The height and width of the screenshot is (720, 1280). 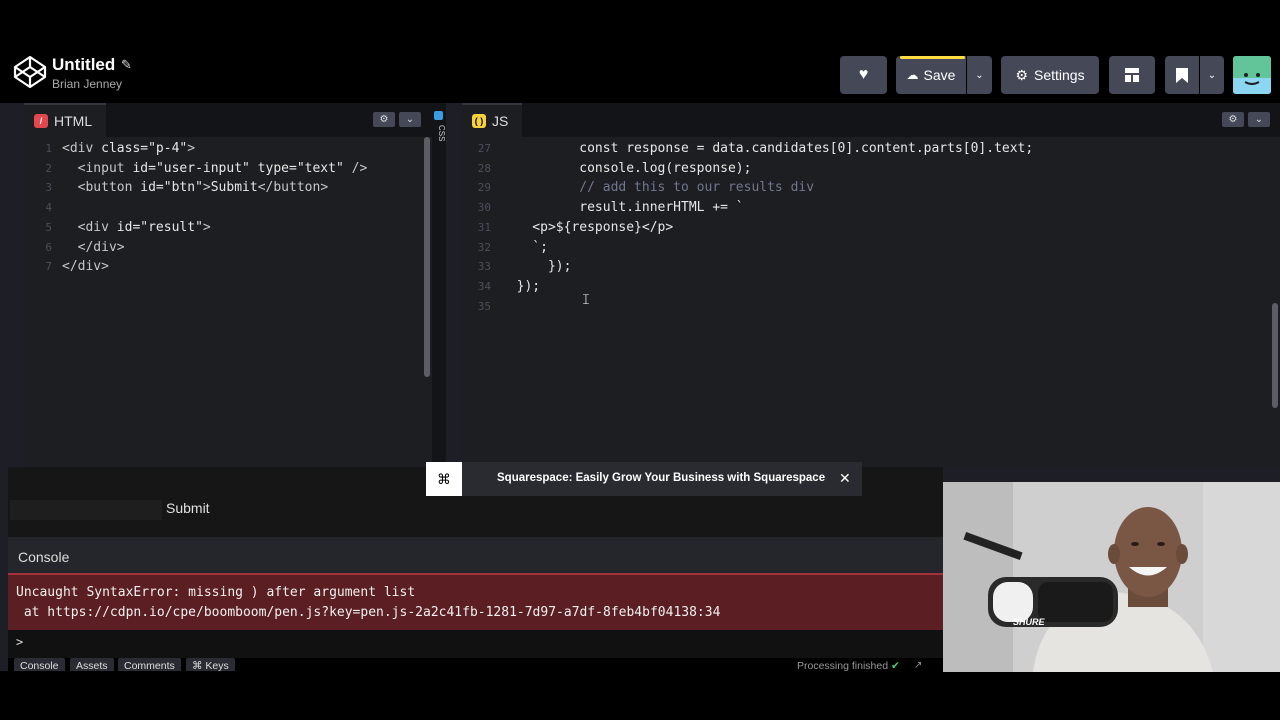 I want to click on line-number: 4, so click(x=48, y=208).